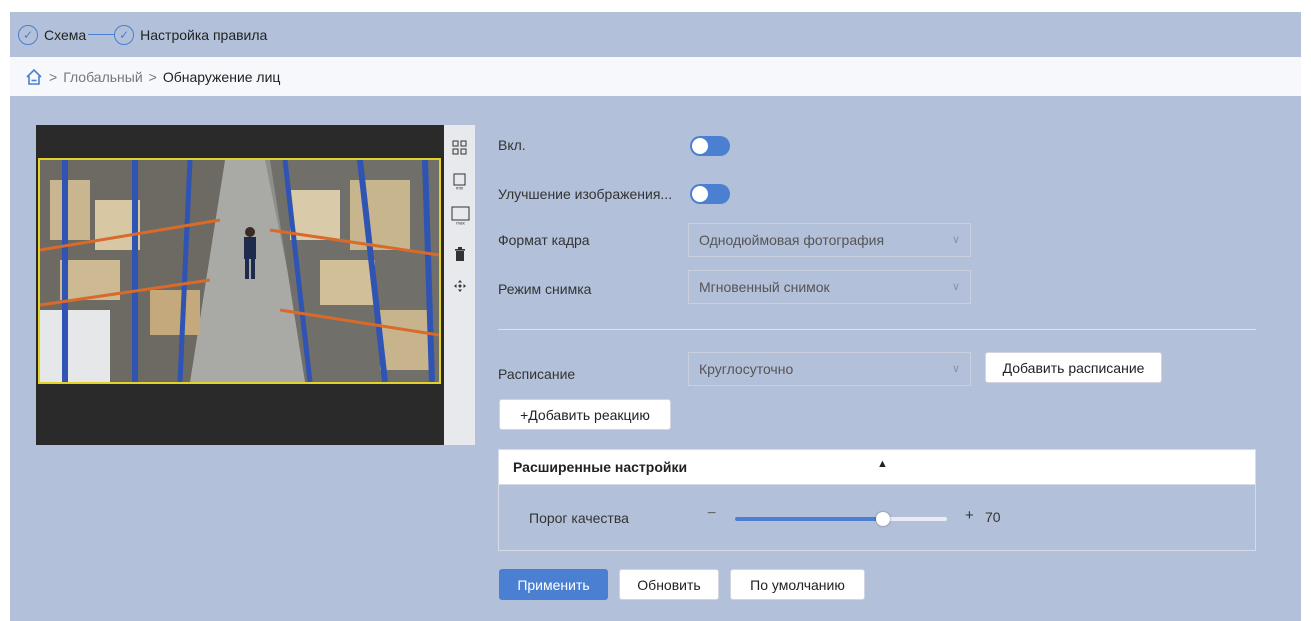  I want to click on capture-mode-value: Мгновенный снимок, so click(764, 287).